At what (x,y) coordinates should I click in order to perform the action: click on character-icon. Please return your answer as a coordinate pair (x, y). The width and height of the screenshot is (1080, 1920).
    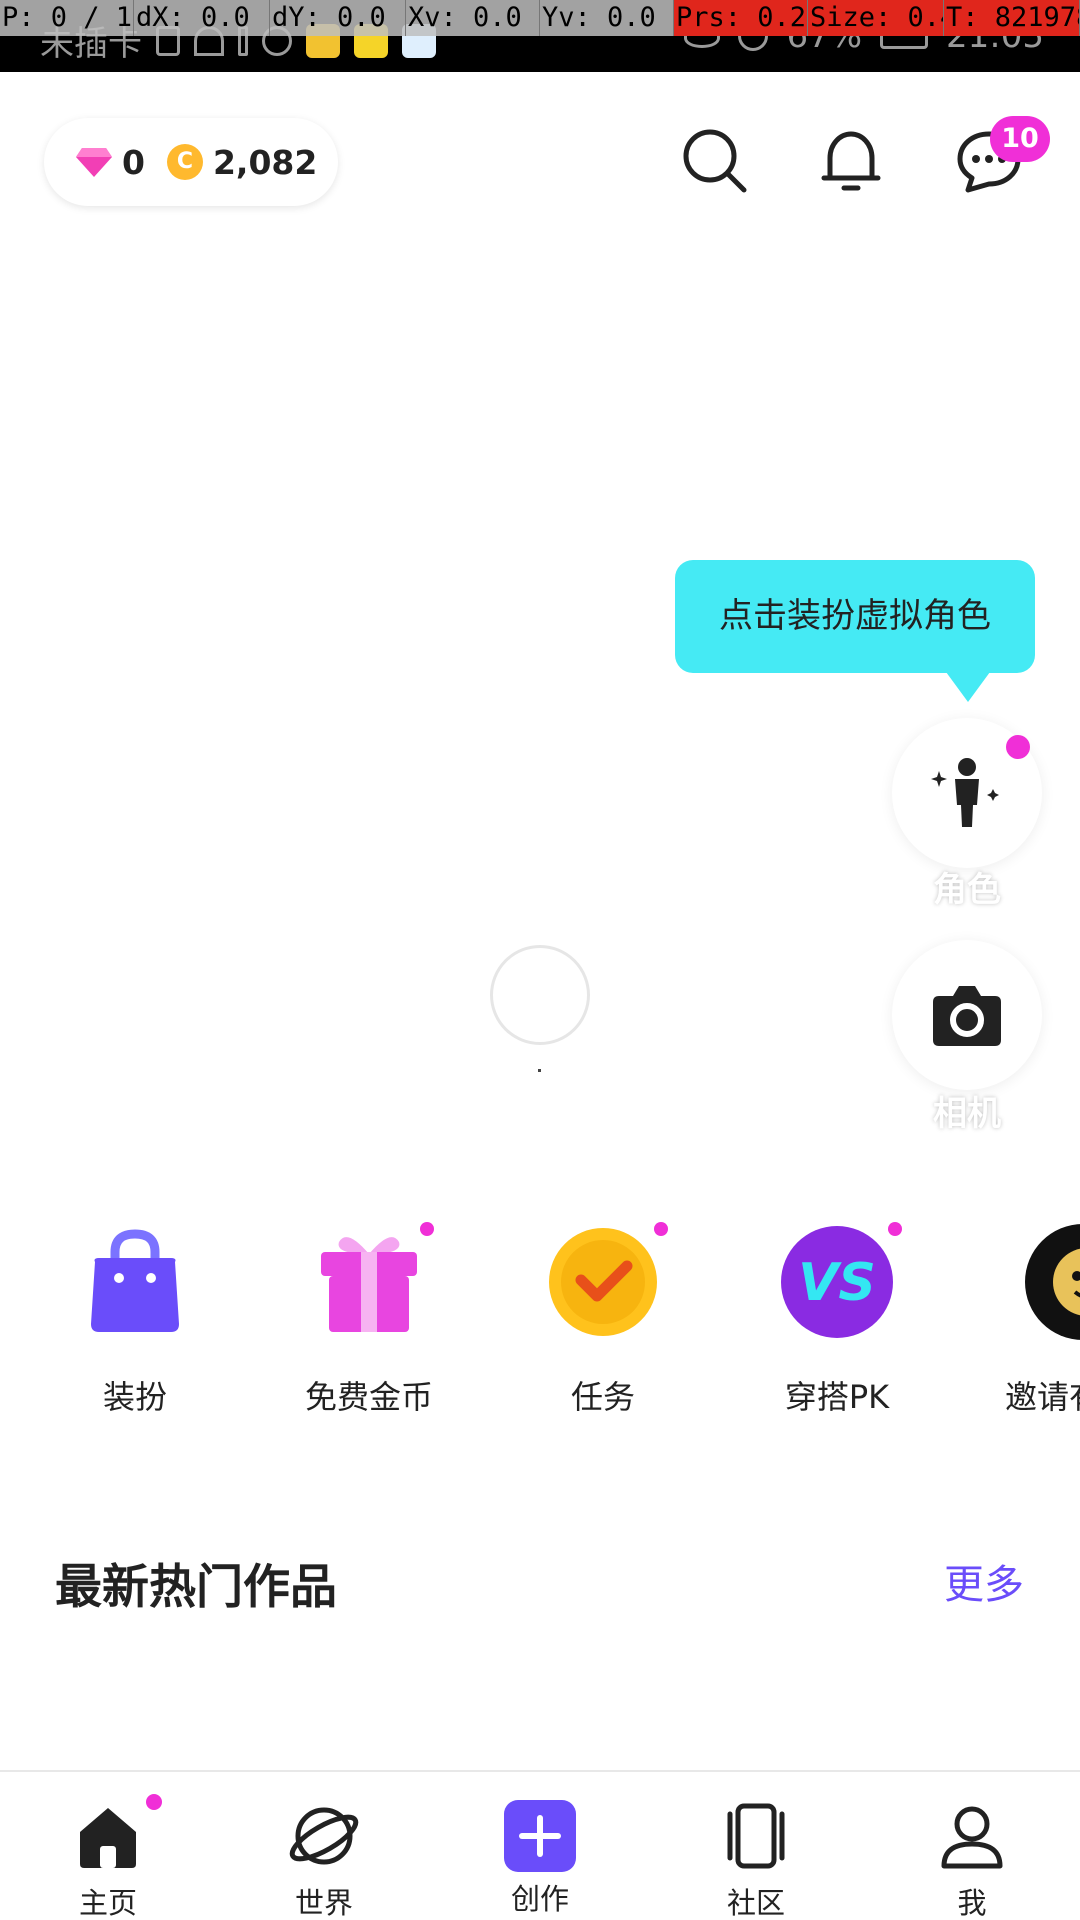
    Looking at the image, I should click on (965, 792).